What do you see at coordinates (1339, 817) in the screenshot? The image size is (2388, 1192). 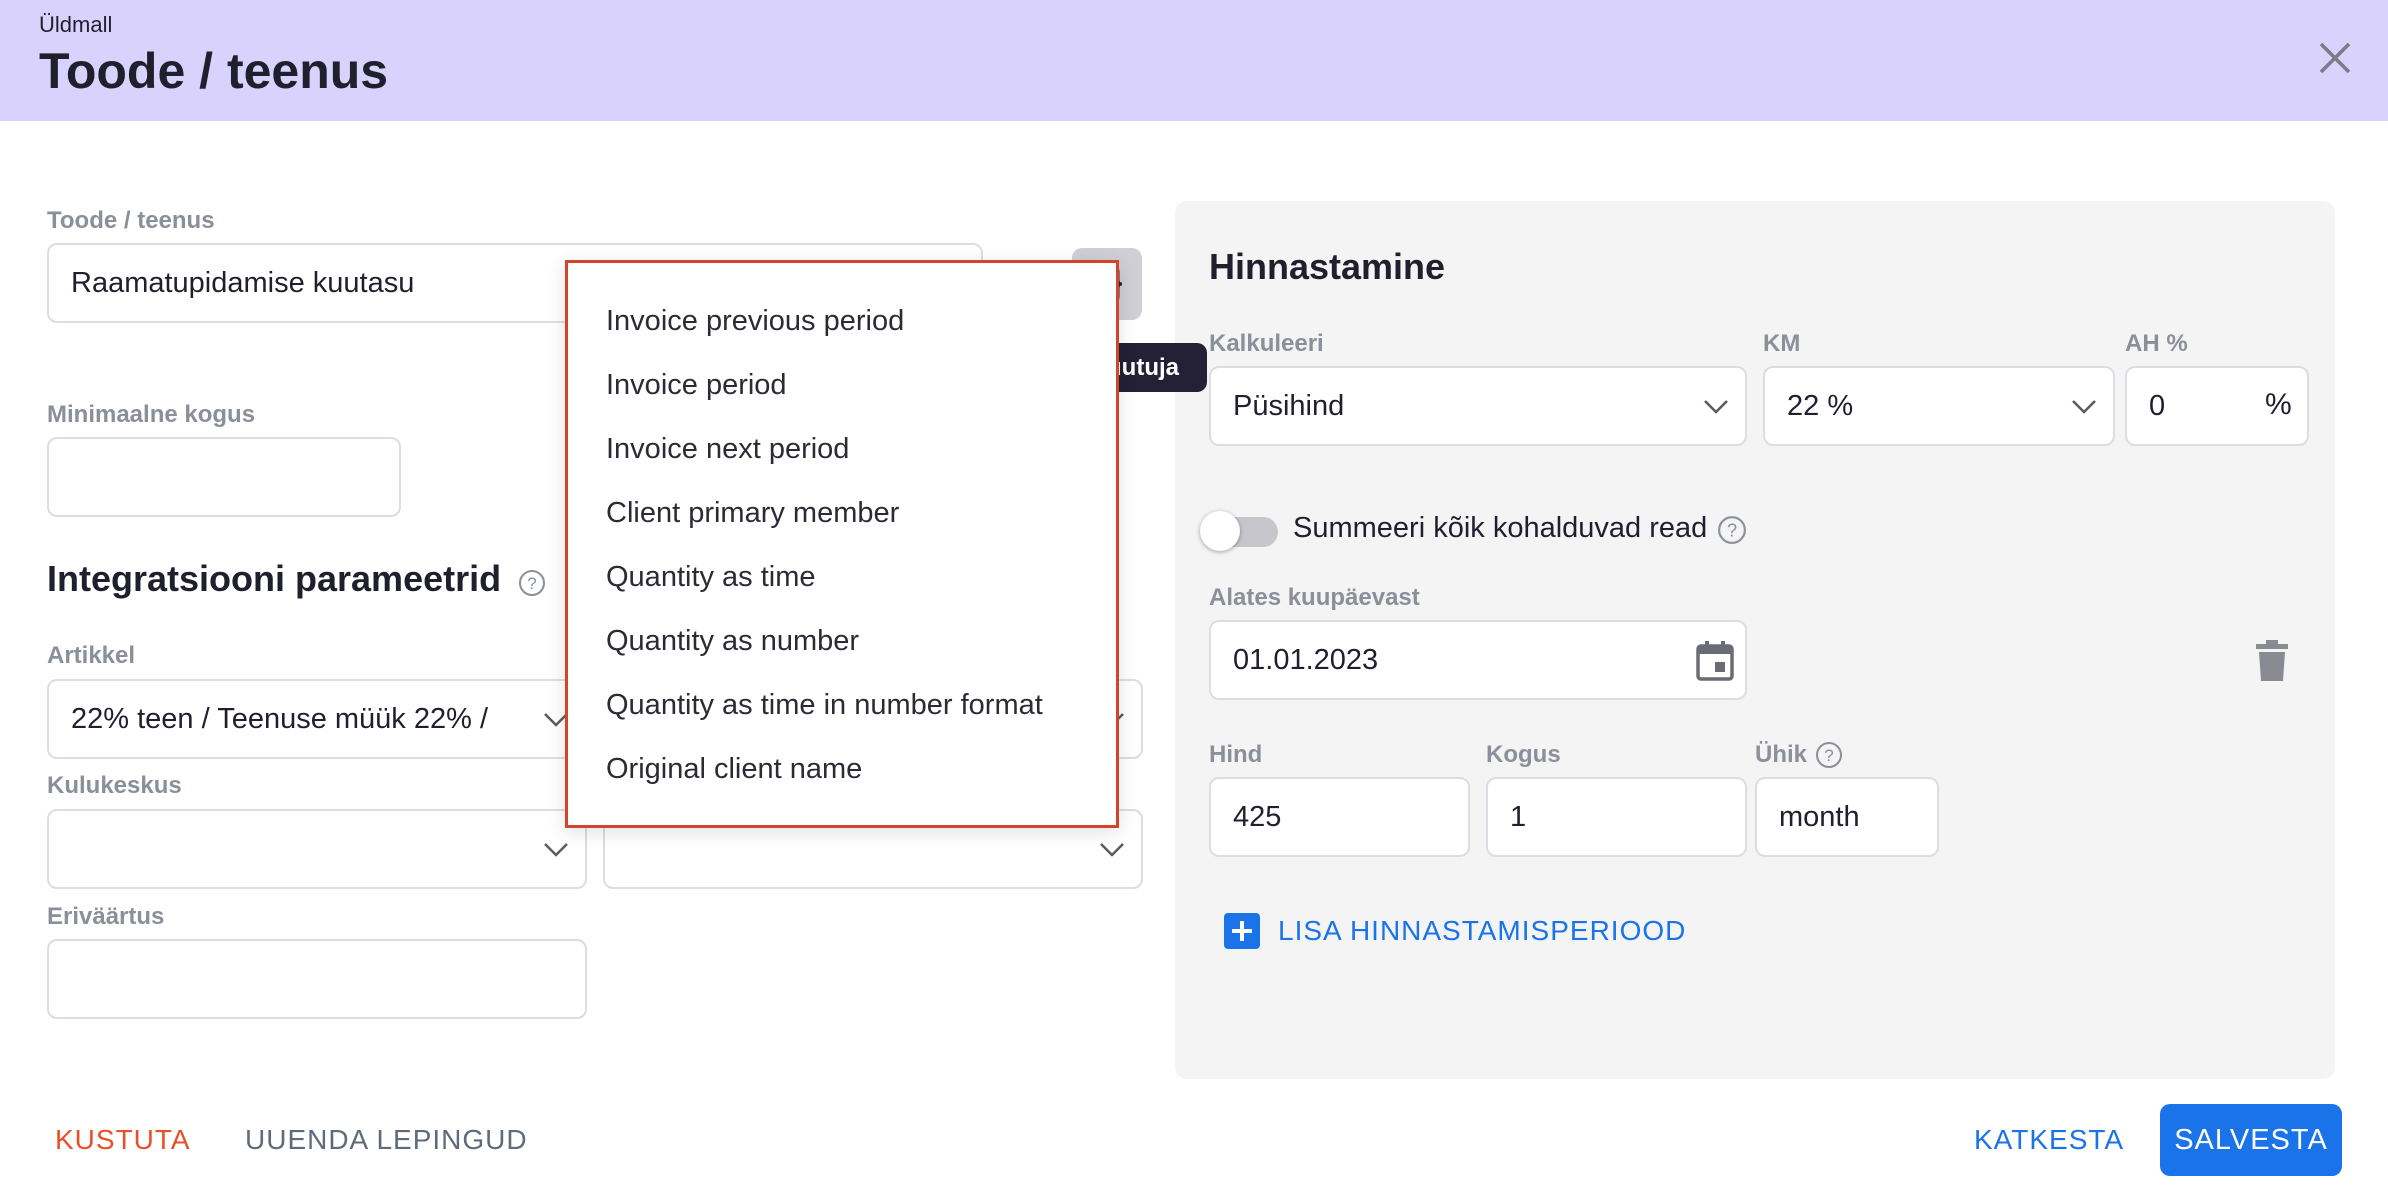 I see `price-input: 425` at bounding box center [1339, 817].